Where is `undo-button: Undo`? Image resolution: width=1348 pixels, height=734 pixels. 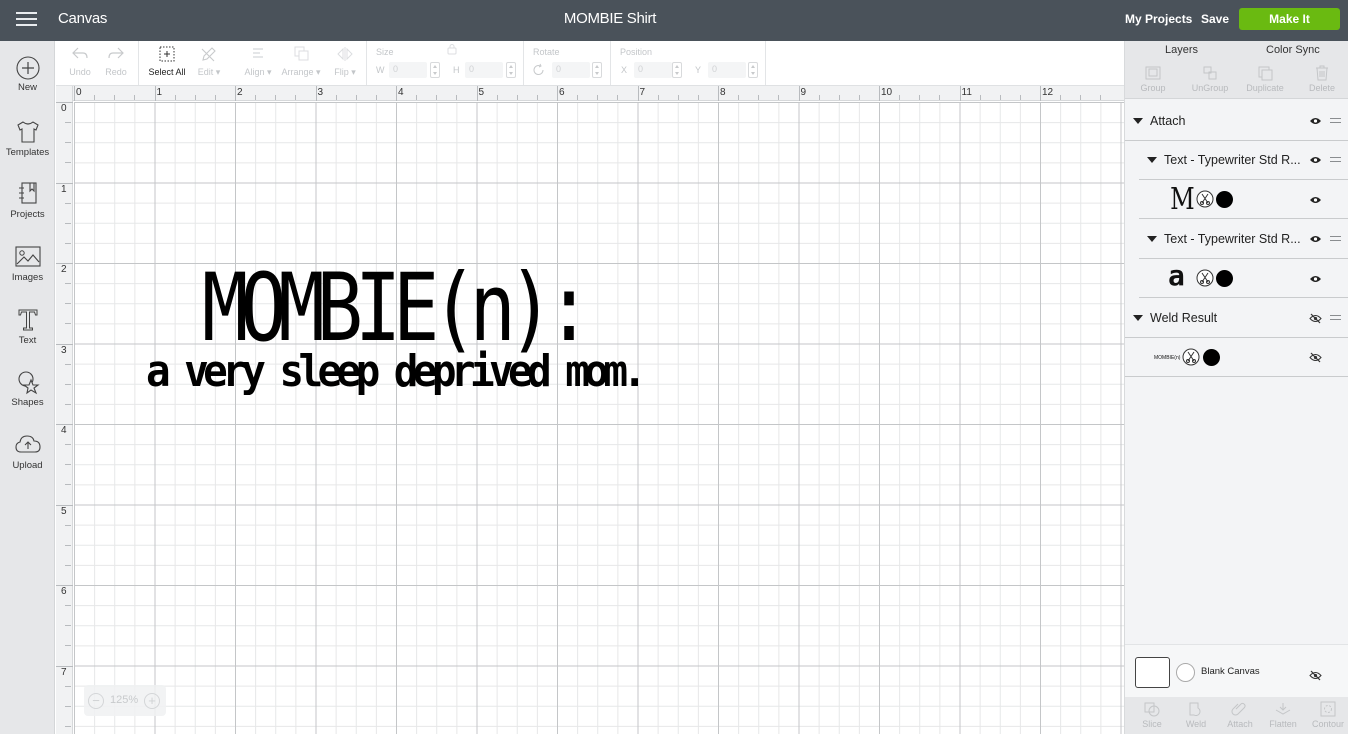
undo-button: Undo is located at coordinates (80, 61).